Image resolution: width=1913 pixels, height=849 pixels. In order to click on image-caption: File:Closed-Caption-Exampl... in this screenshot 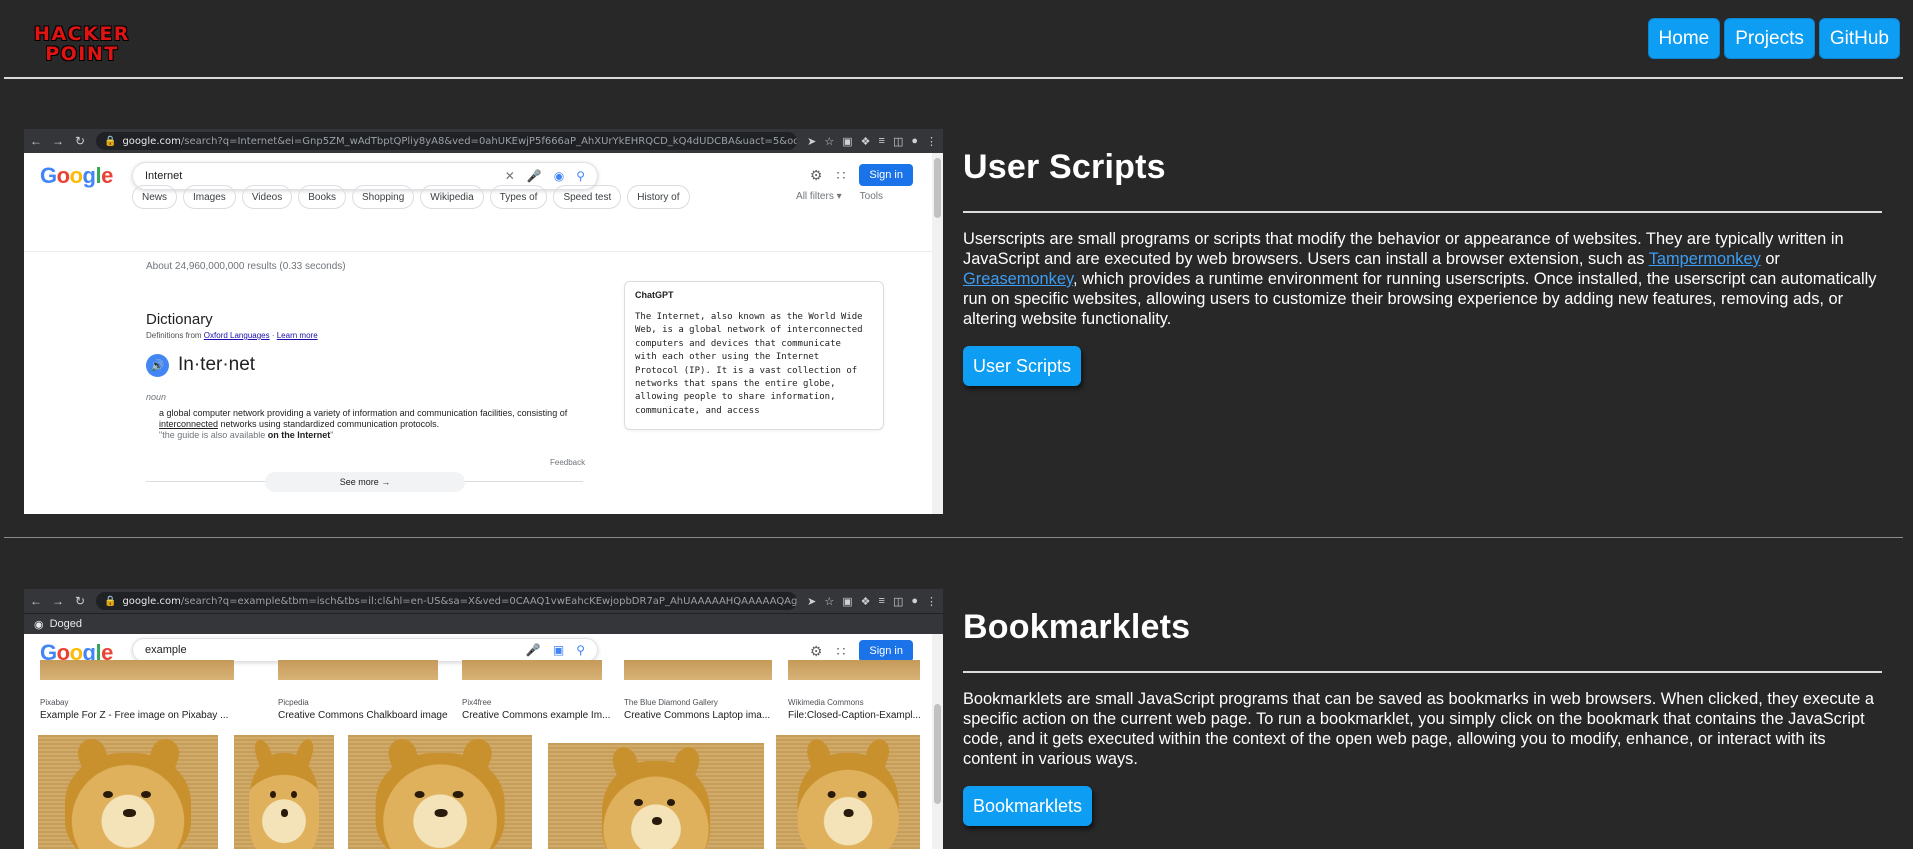, I will do `click(854, 715)`.